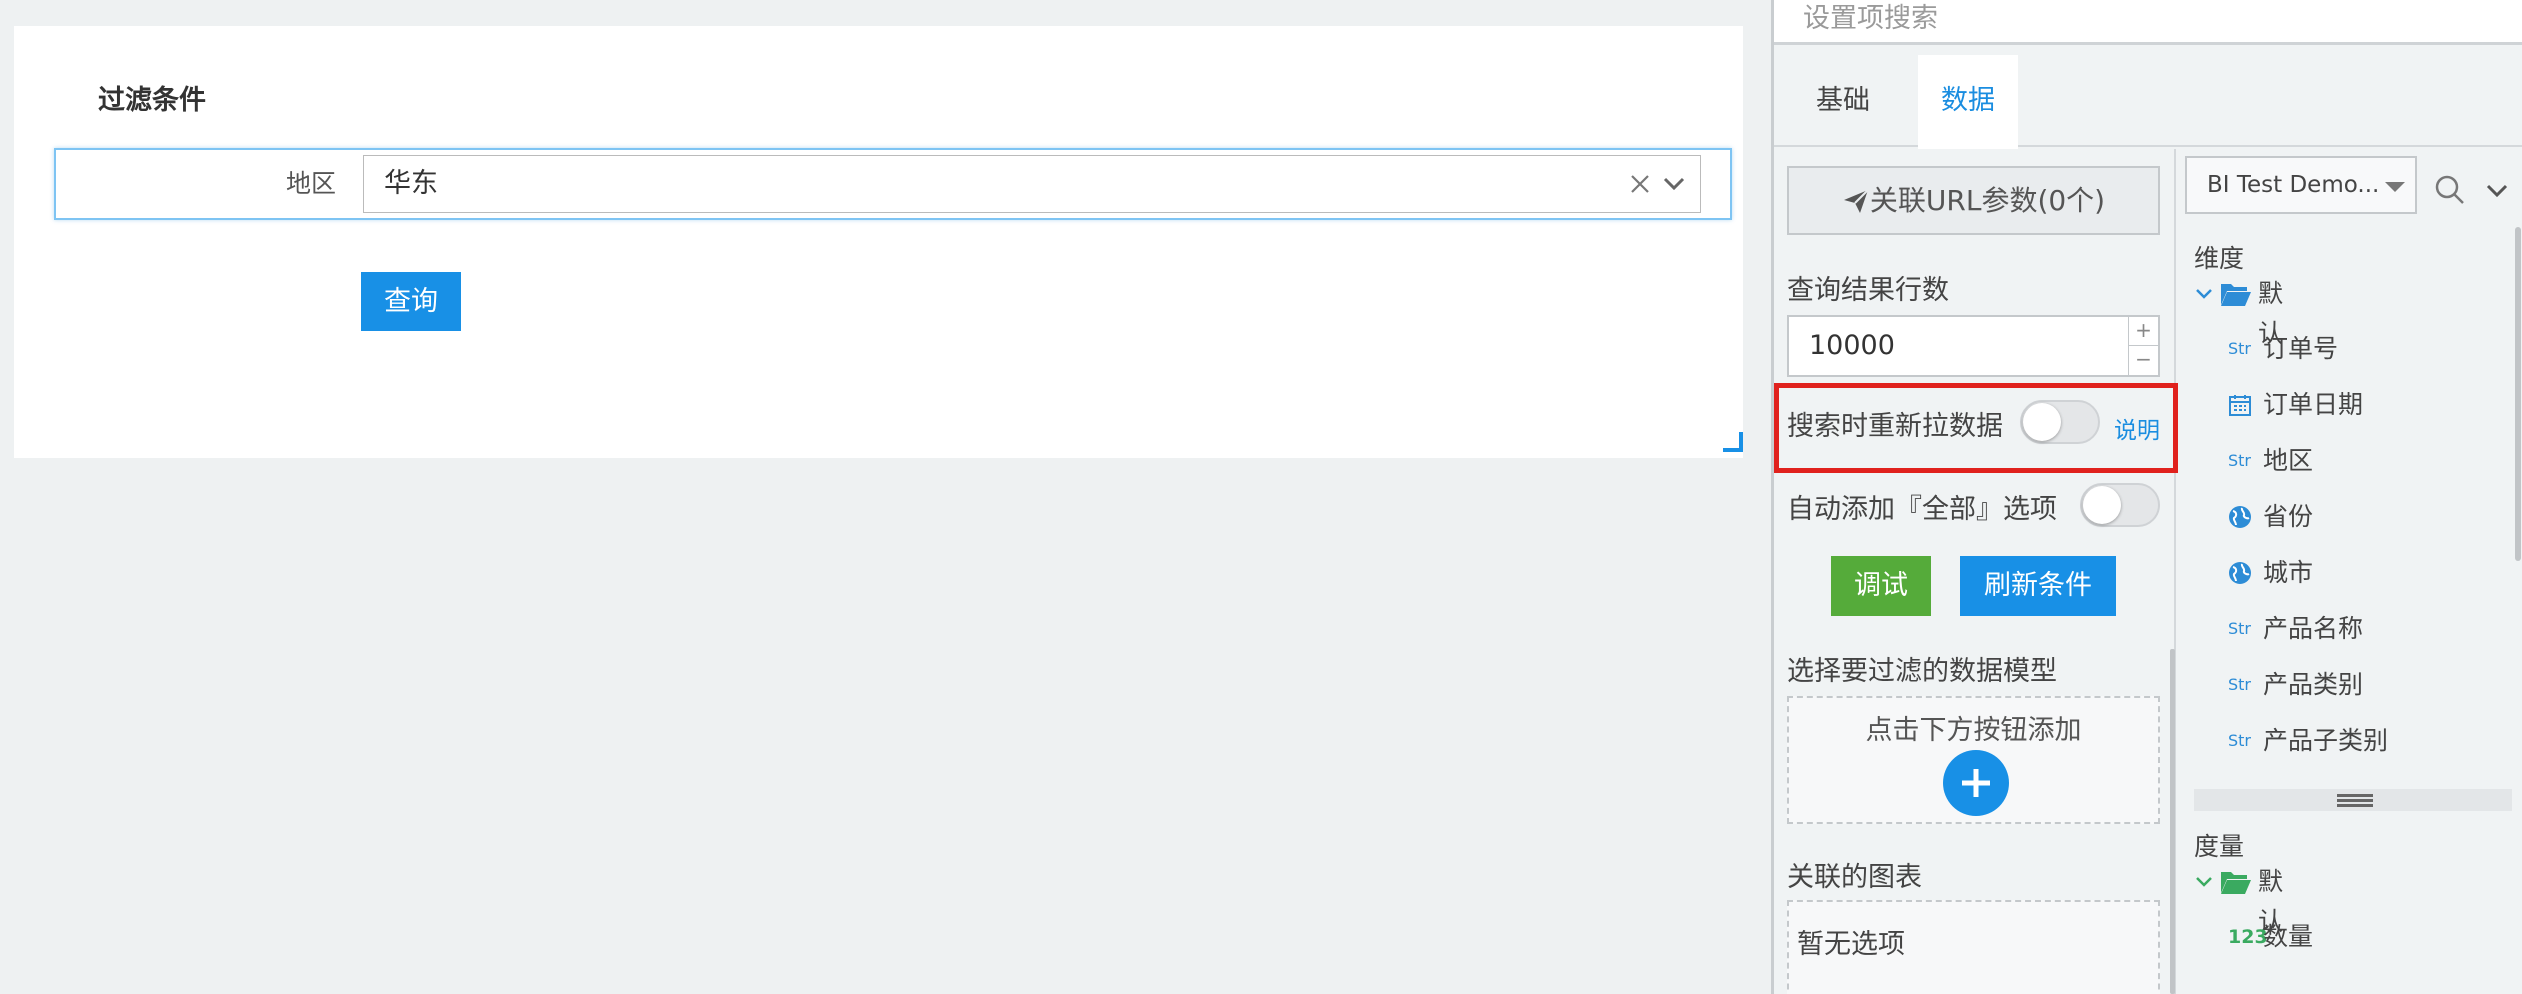 The image size is (2522, 994). What do you see at coordinates (2243, 408) in the screenshot?
I see `calendar-icon` at bounding box center [2243, 408].